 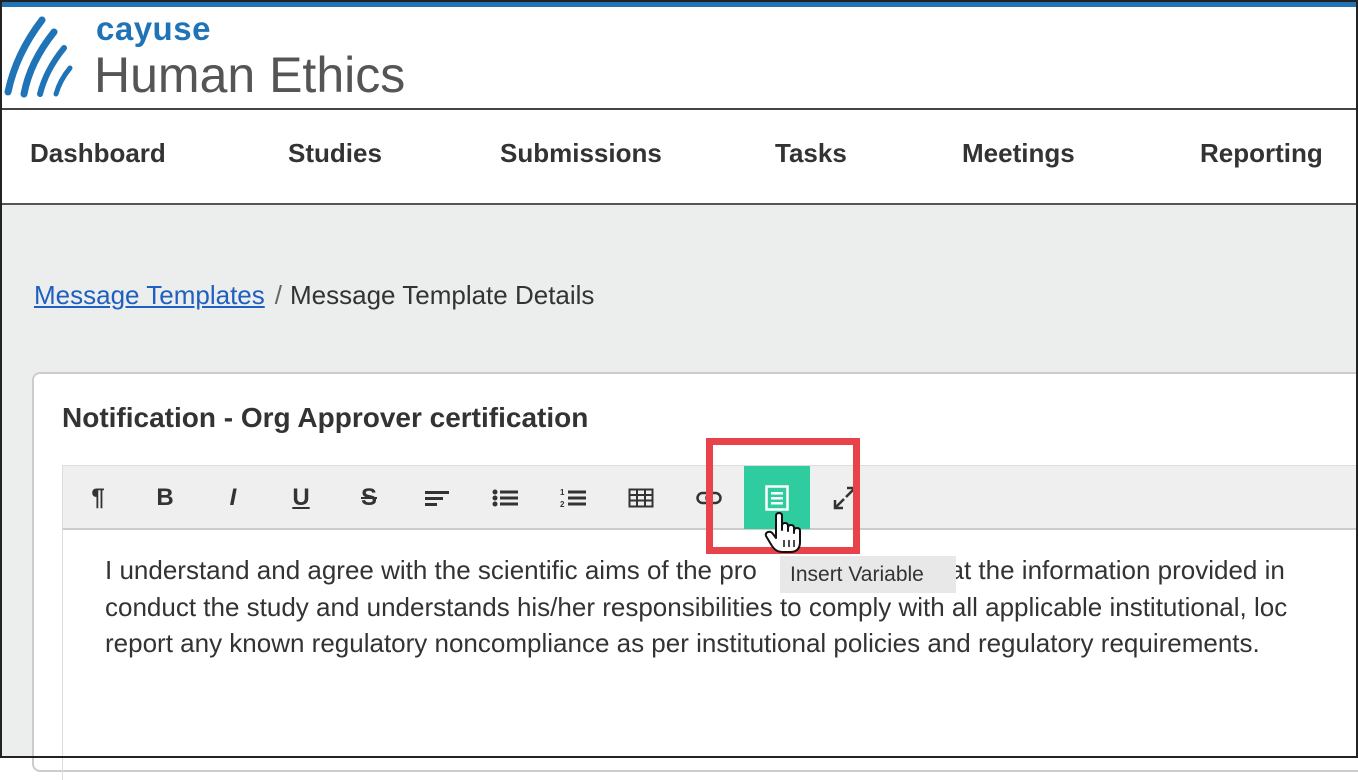 I want to click on breadcrumb-link-message-templates: Message Templates, so click(x=149, y=295).